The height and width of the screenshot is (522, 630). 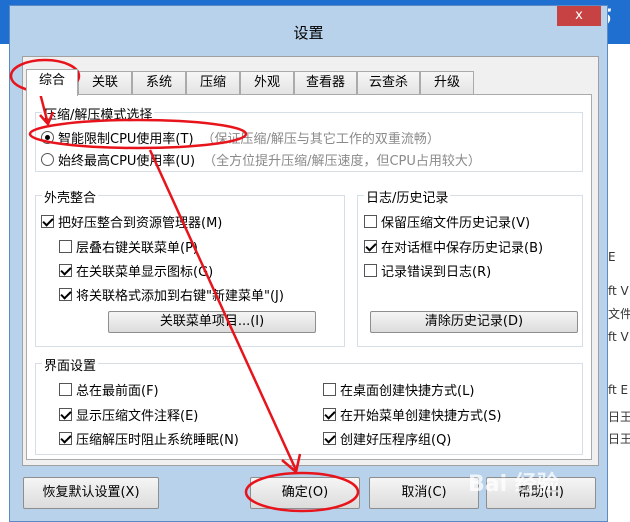 I want to click on checkbox-cascade-menu: 层叠右键关联菜单(P), so click(x=128, y=246).